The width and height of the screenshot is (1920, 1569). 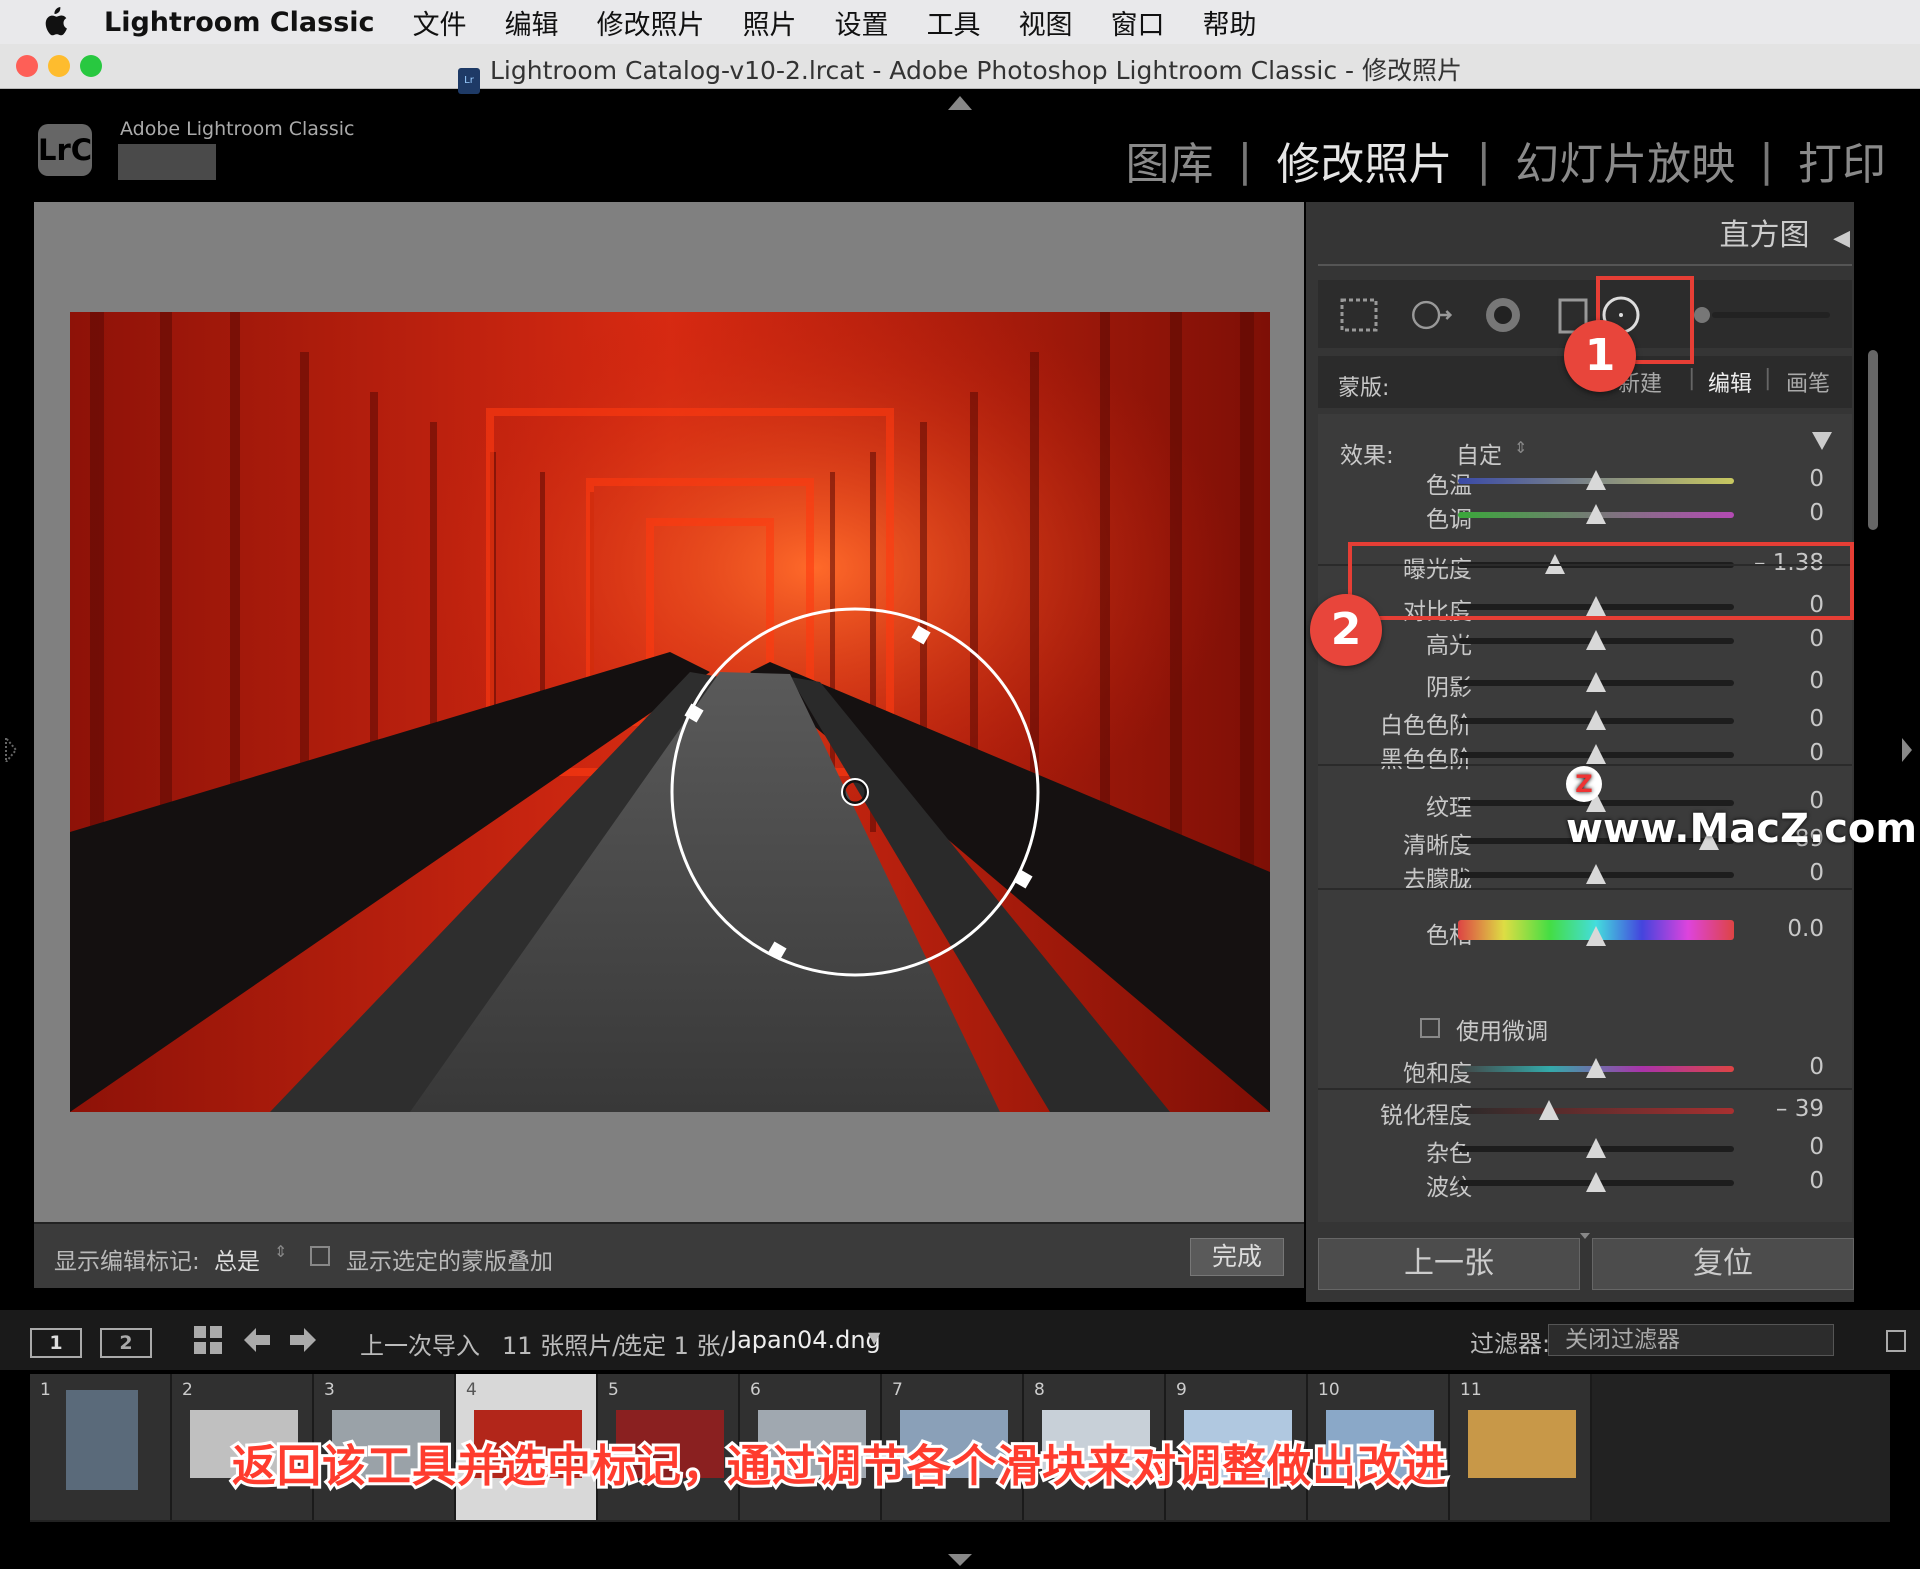 I want to click on filename-label: Japan04.dng, so click(x=805, y=1340).